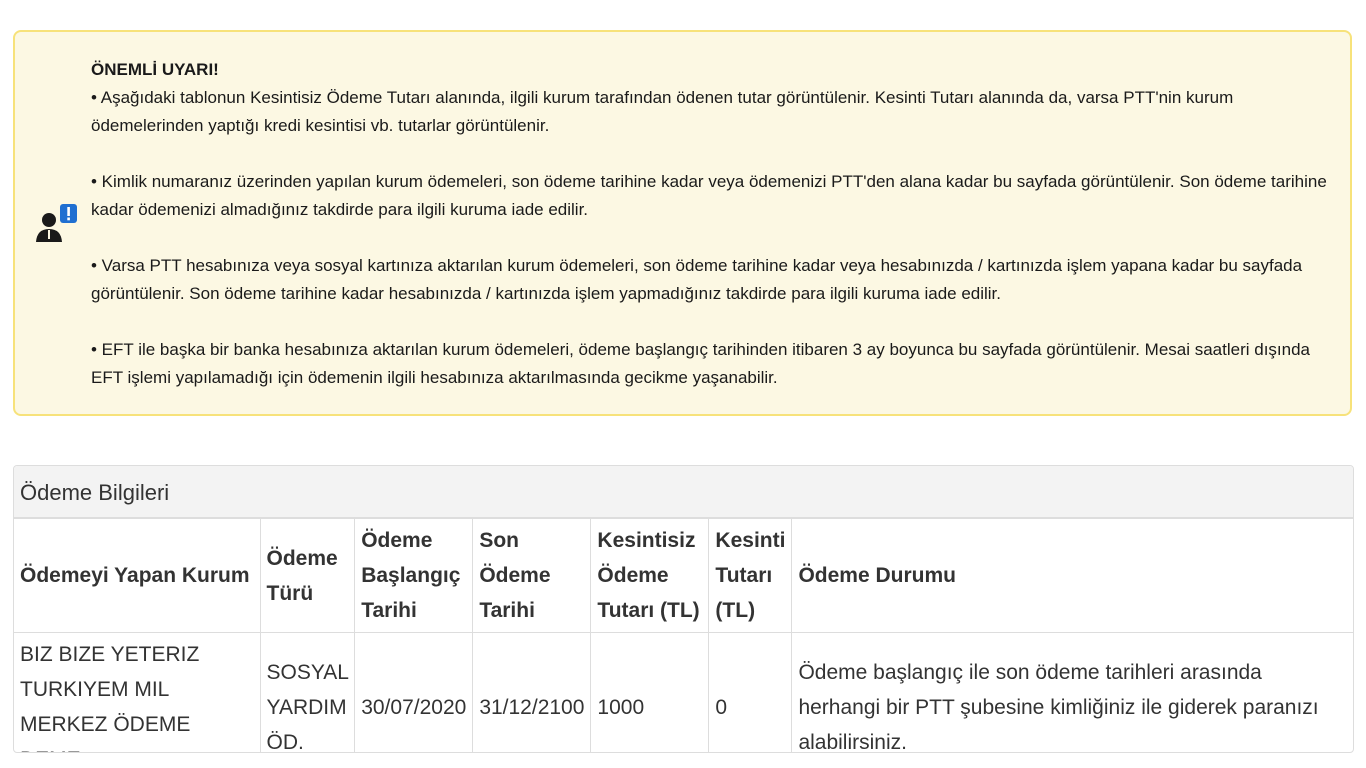 This screenshot has height=768, width=1366. I want to click on cell-deduction: 0, so click(750, 692).